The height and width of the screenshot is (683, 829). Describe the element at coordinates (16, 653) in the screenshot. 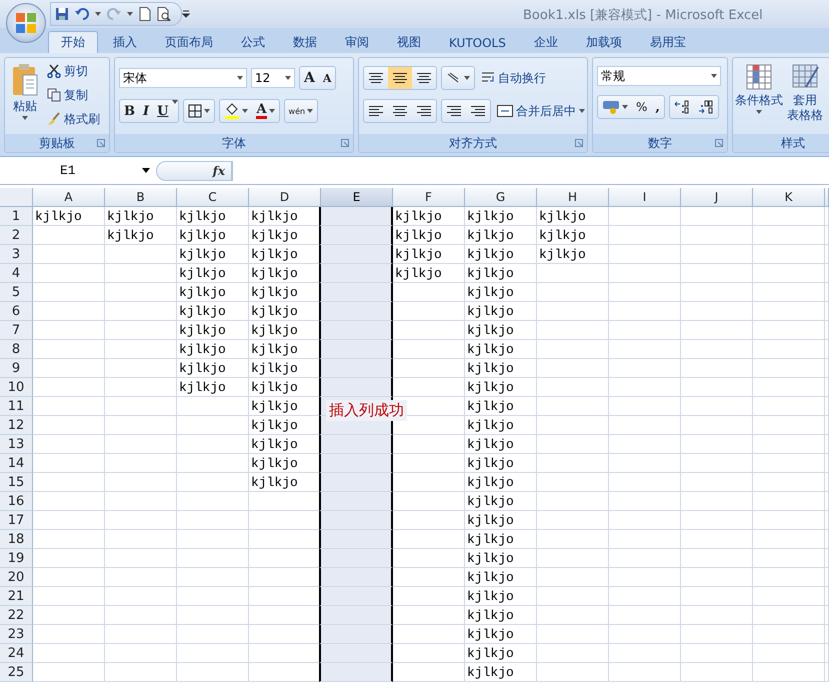

I see `row-header: 24` at that location.